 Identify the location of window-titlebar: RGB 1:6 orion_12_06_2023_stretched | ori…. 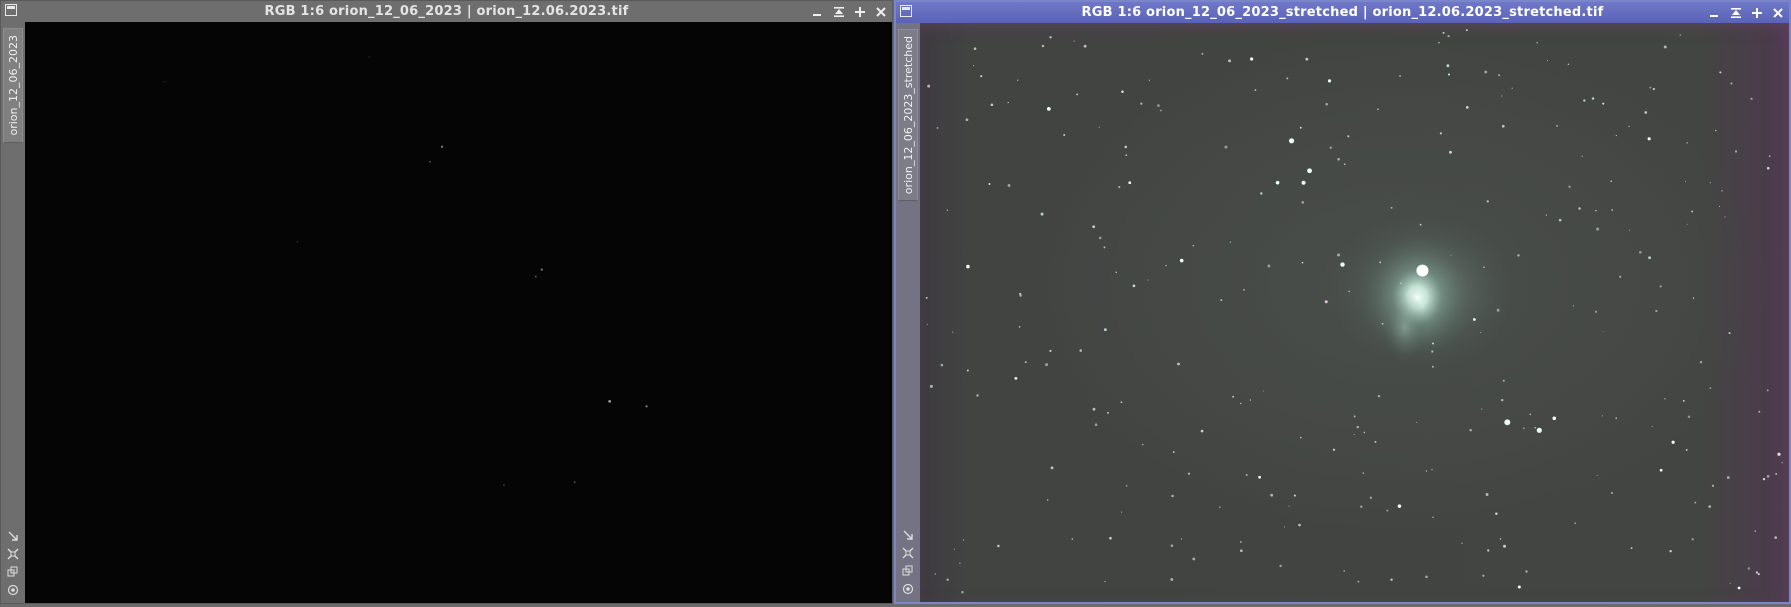
(1342, 12).